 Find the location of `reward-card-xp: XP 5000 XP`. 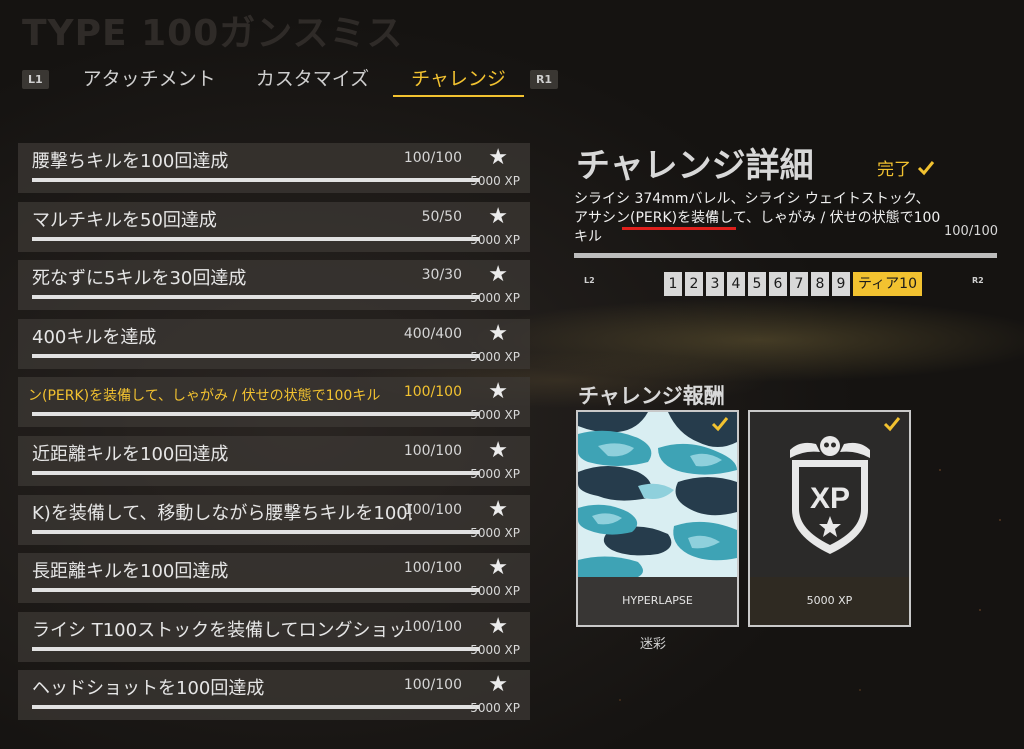

reward-card-xp: XP 5000 XP is located at coordinates (829, 518).